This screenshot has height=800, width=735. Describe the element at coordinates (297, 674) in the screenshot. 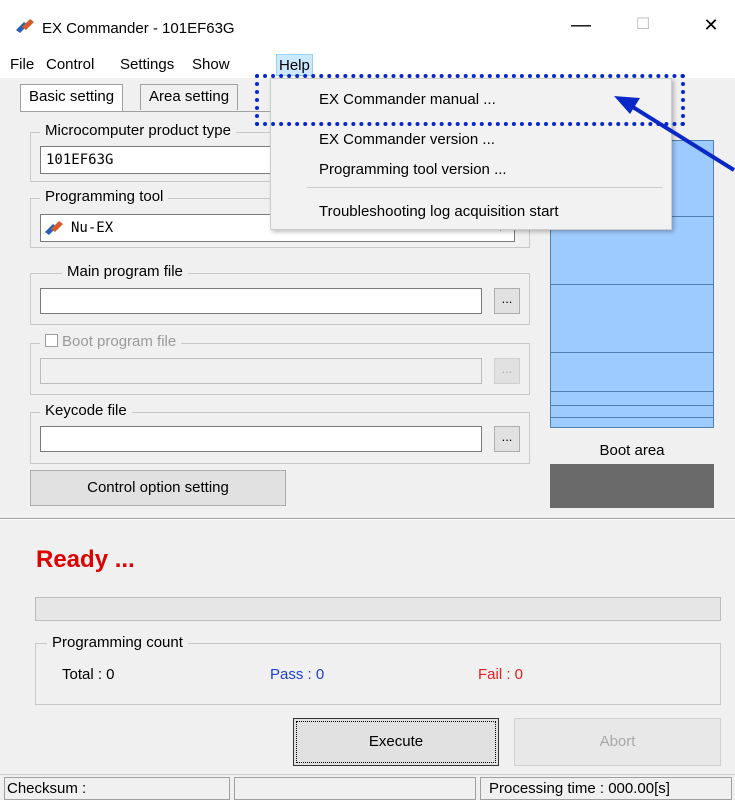

I see `pass-count: Pass : 0` at that location.